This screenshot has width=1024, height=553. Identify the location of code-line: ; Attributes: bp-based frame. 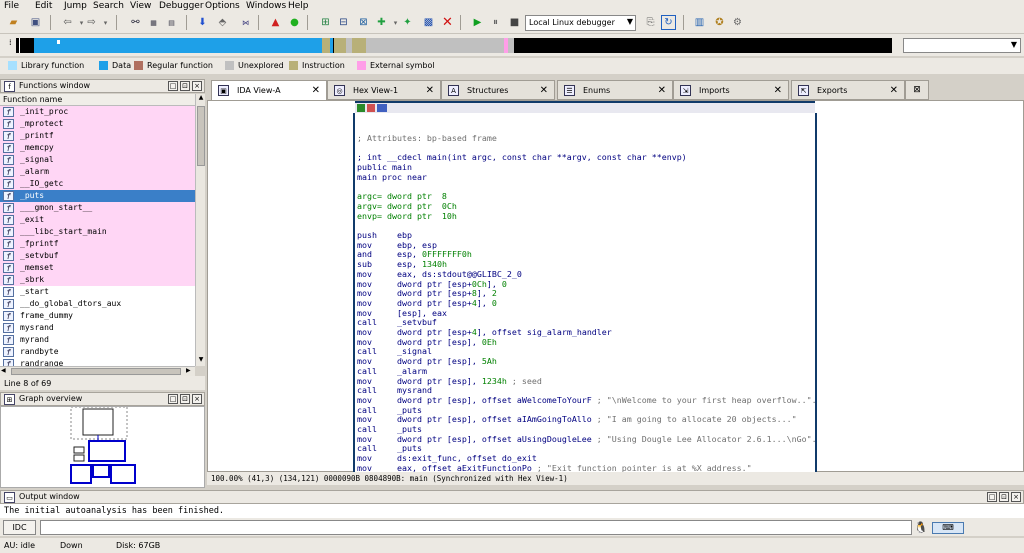
(427, 138).